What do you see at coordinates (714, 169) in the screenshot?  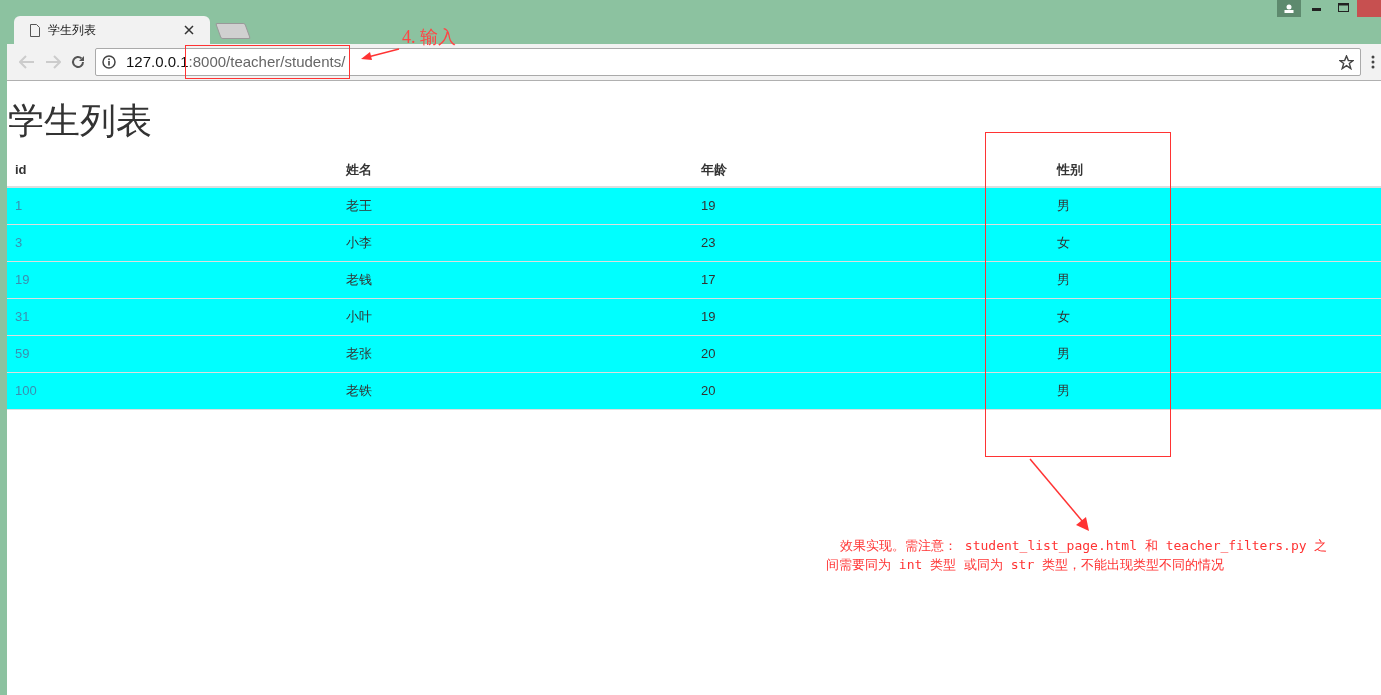 I see `column-header: 年龄` at bounding box center [714, 169].